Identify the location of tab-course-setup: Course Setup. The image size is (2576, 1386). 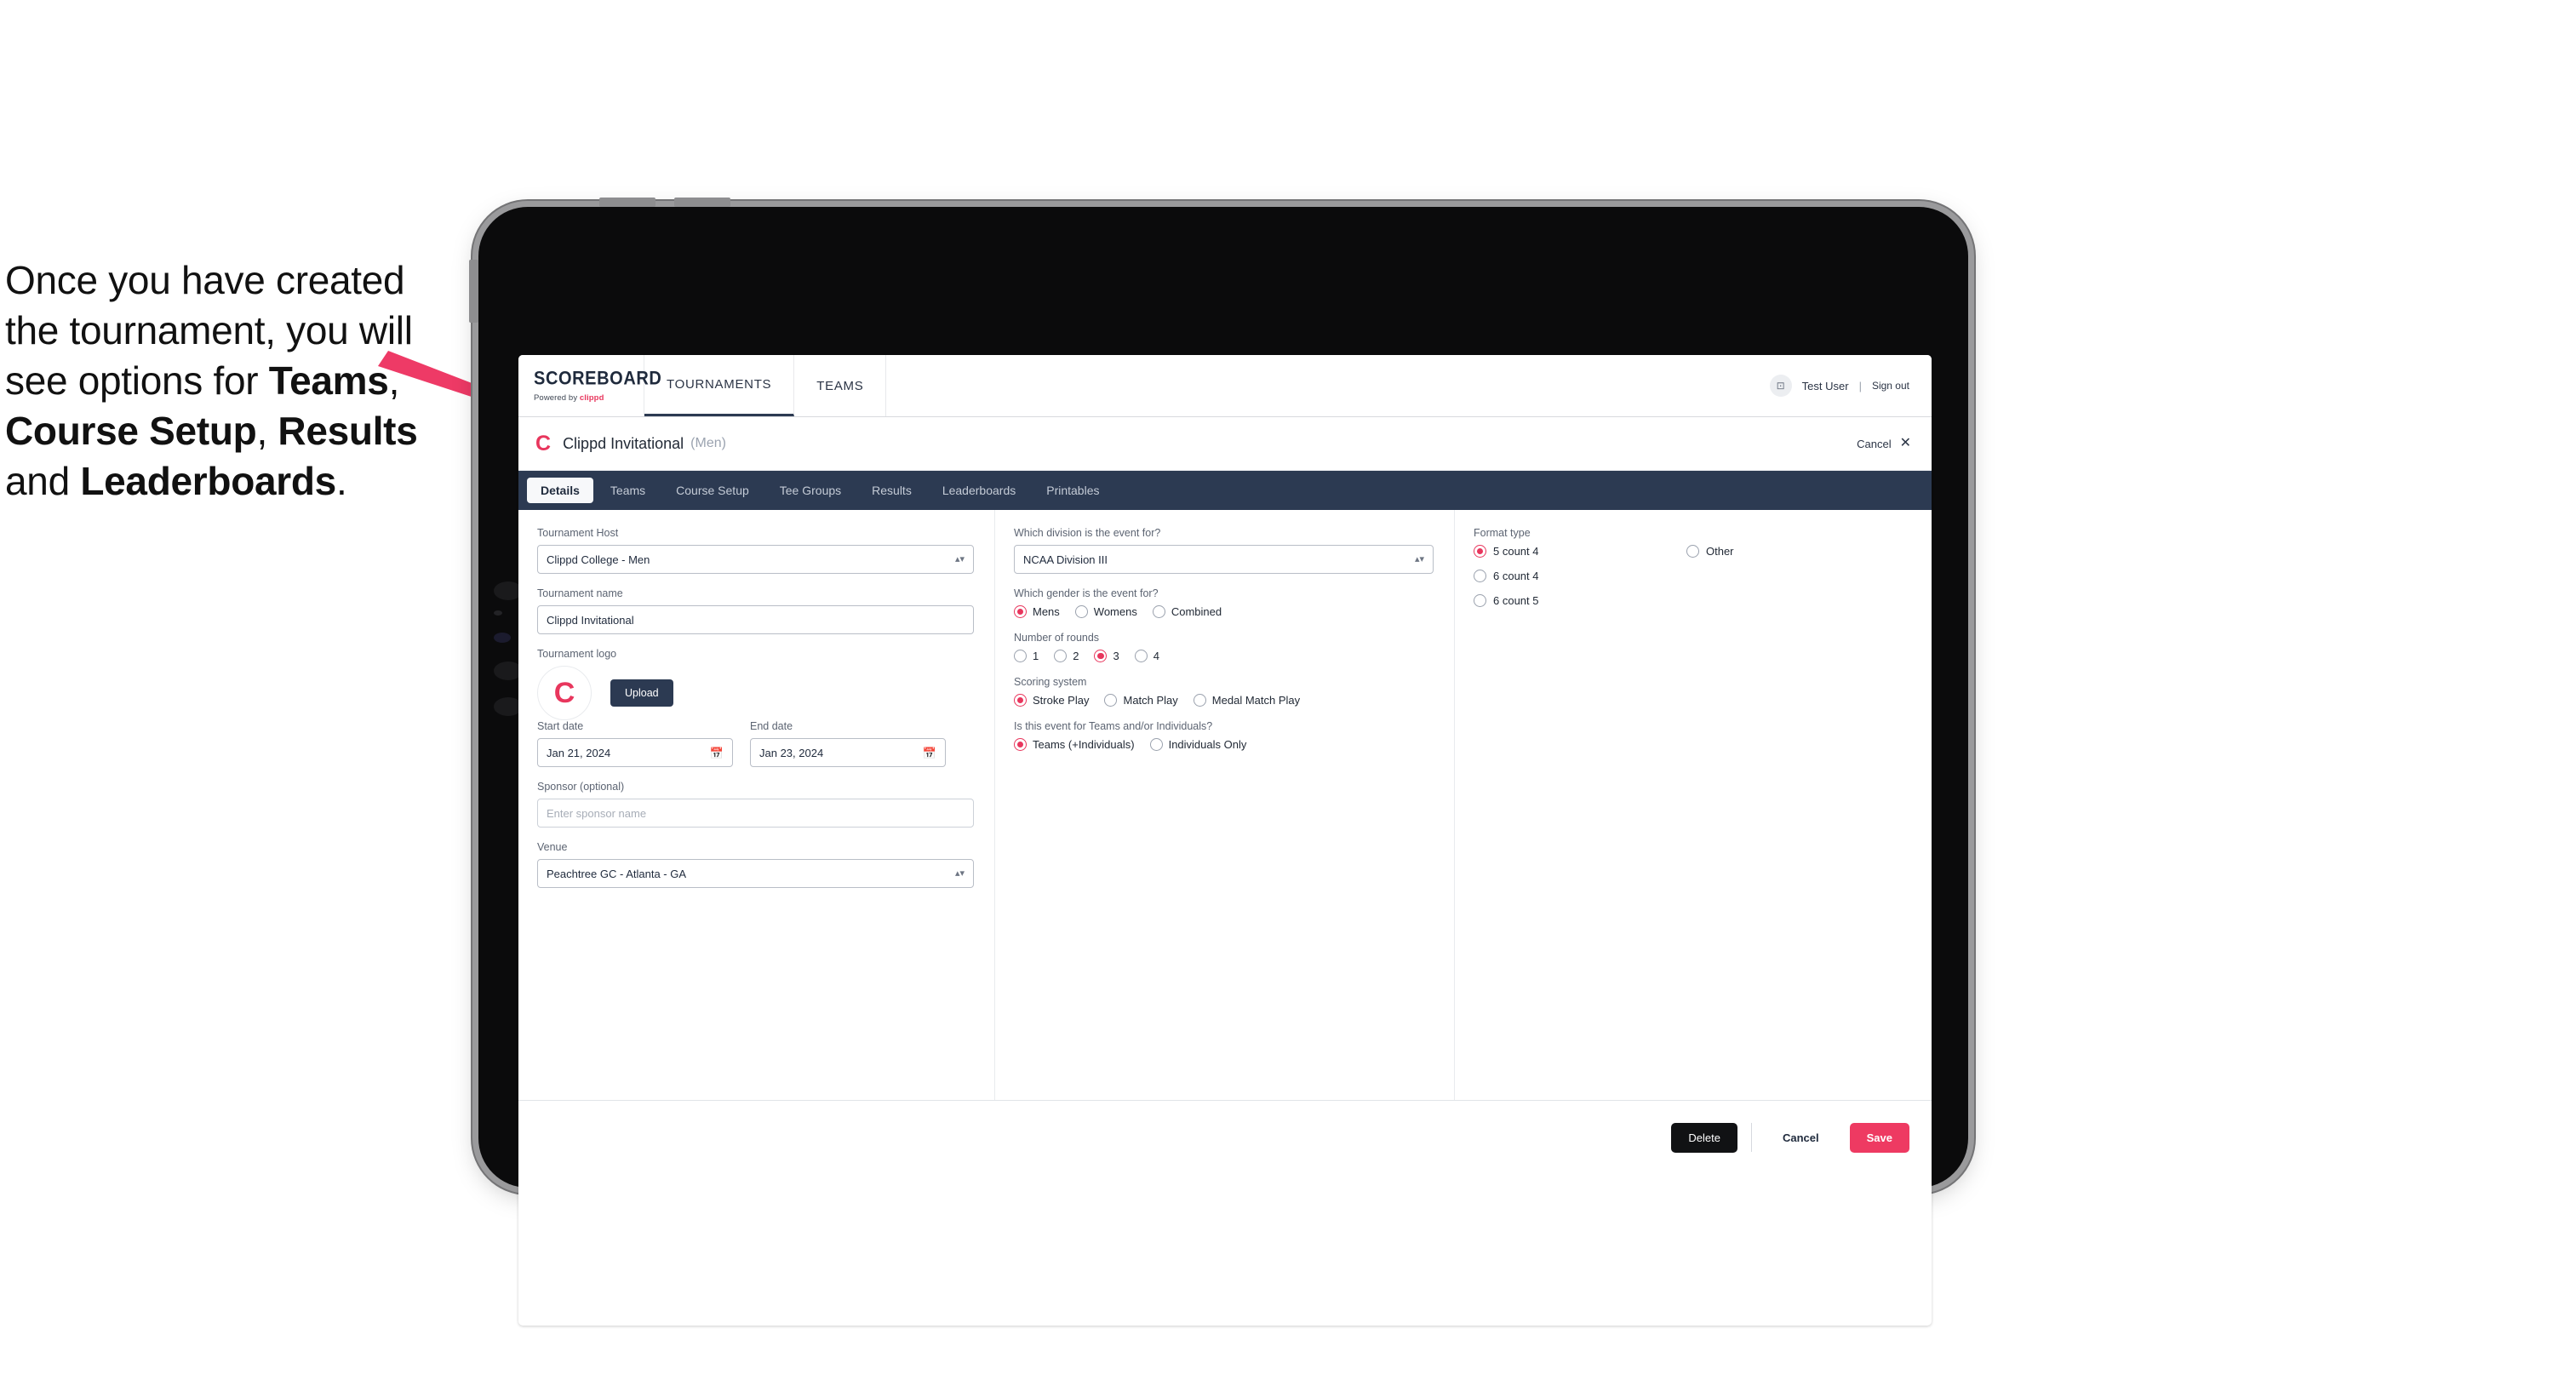
(712, 490).